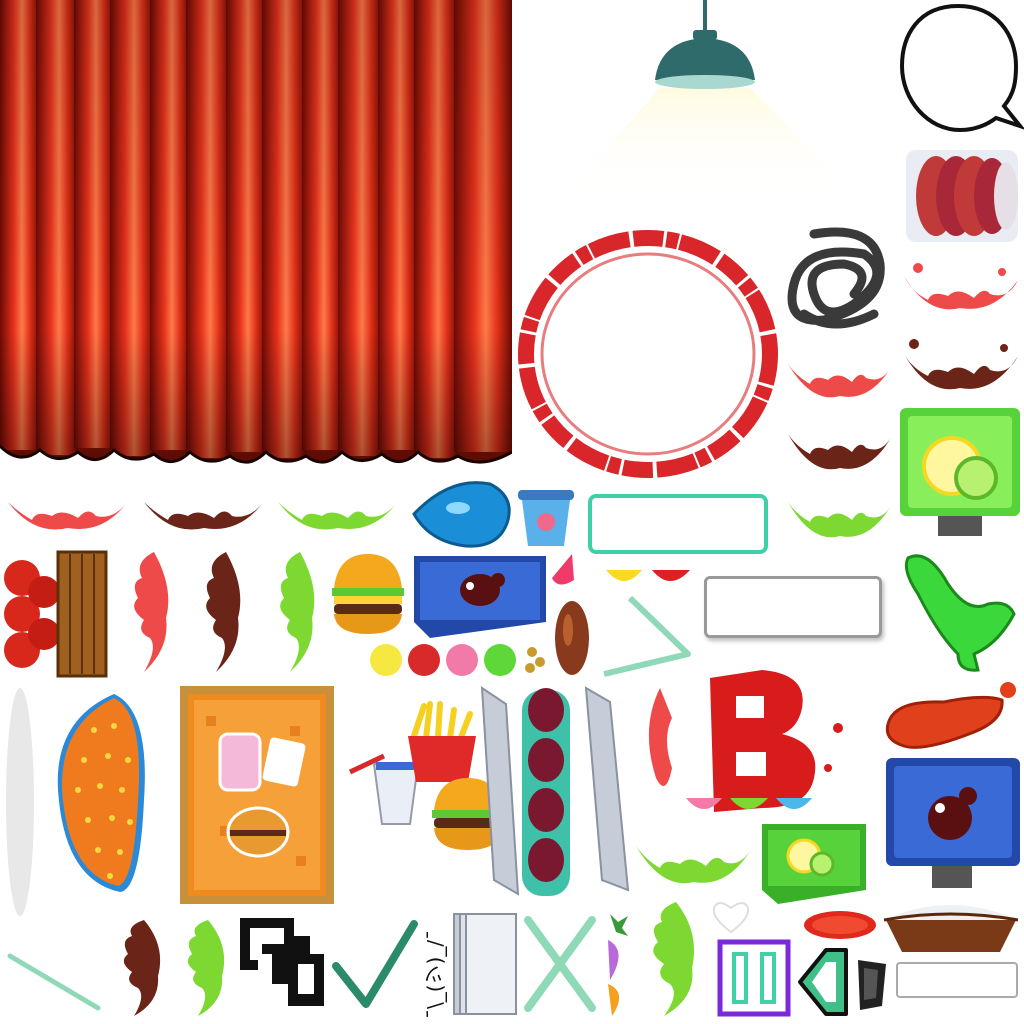  What do you see at coordinates (555, 794) in the screenshot?
I see `sausage-skewer-sprite` at bounding box center [555, 794].